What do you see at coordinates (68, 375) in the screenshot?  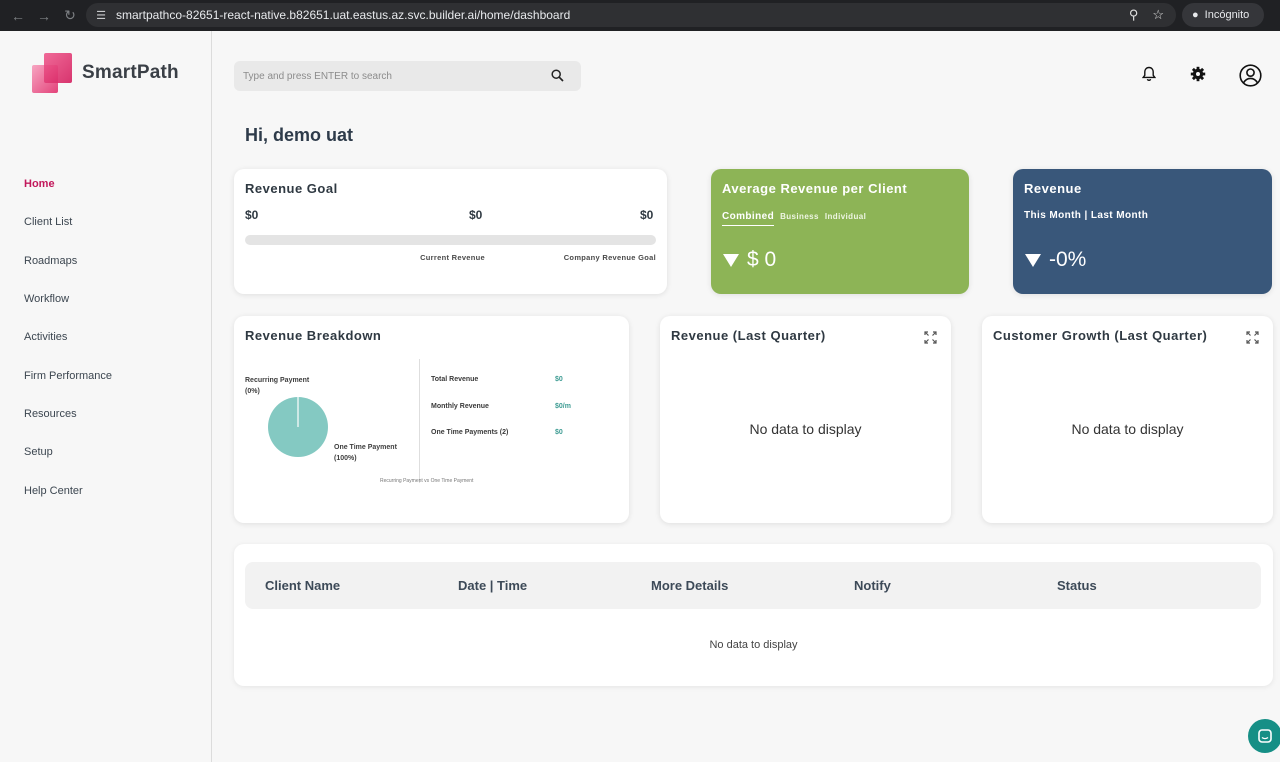 I see `sidebar-item-firm-performance: Firm Performance` at bounding box center [68, 375].